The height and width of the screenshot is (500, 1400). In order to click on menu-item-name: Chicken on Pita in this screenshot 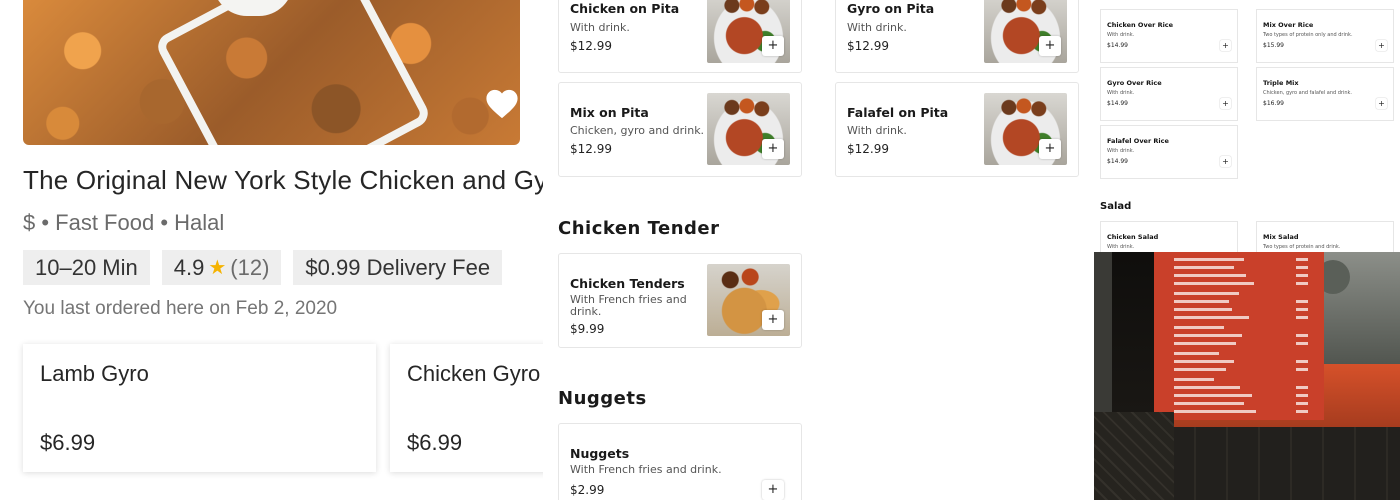, I will do `click(625, 8)`.